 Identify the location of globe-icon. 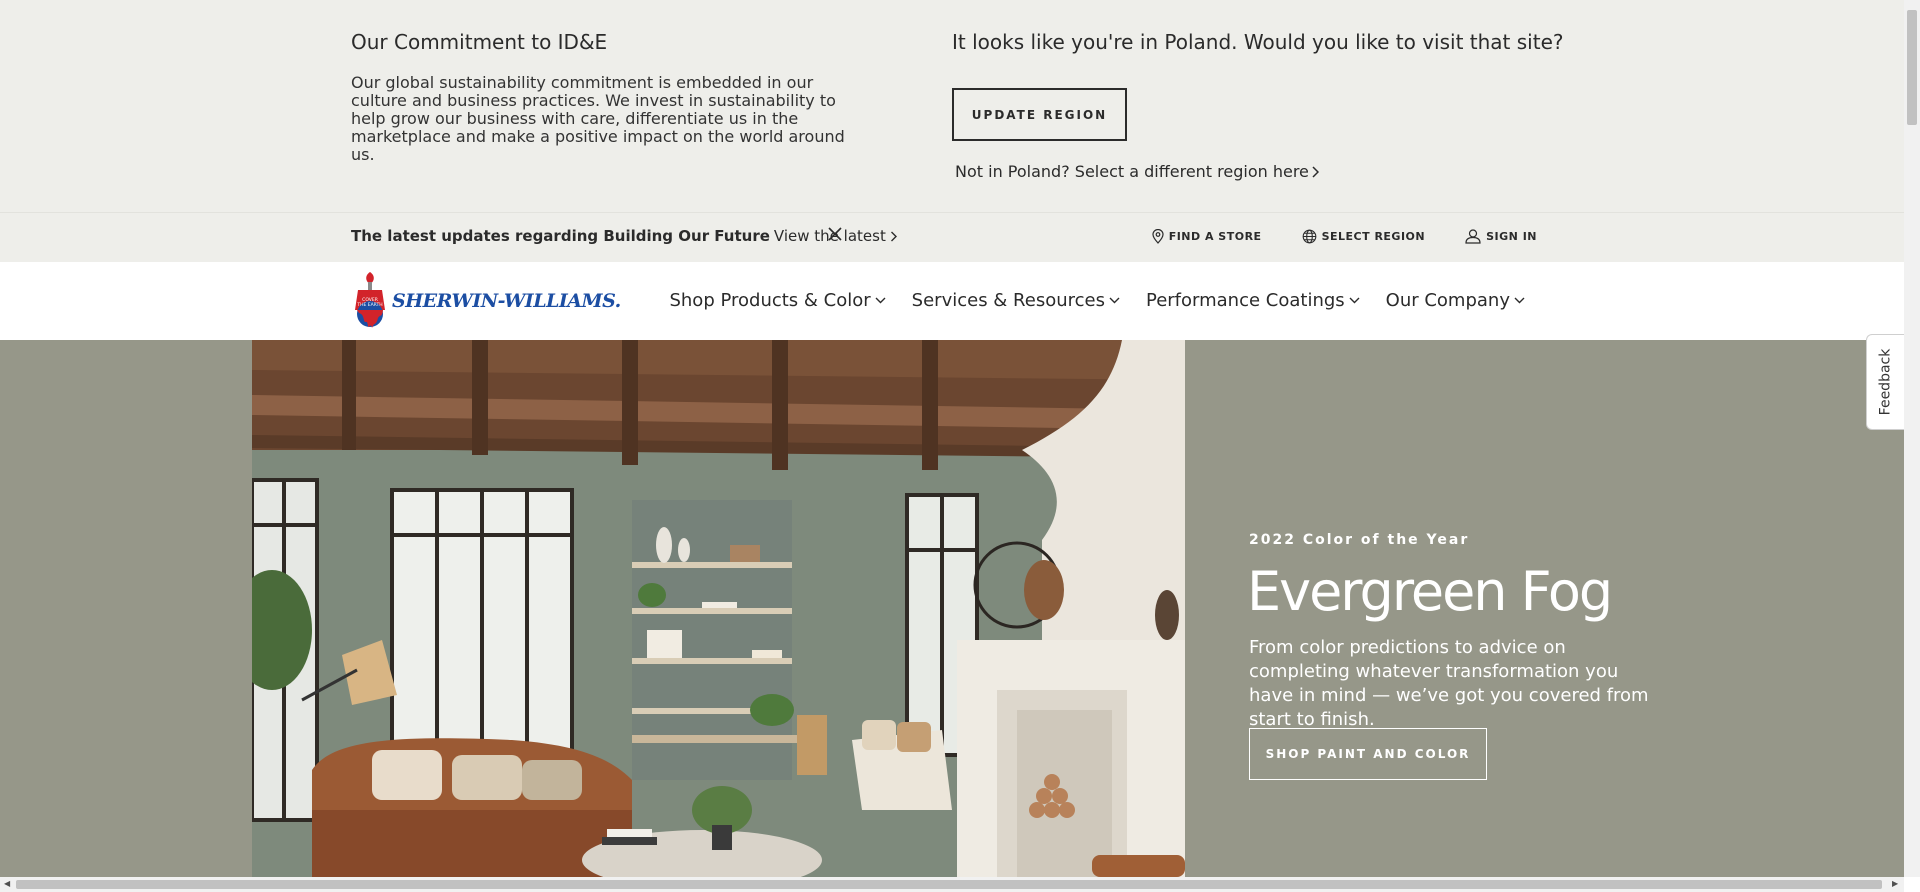
(1309, 236).